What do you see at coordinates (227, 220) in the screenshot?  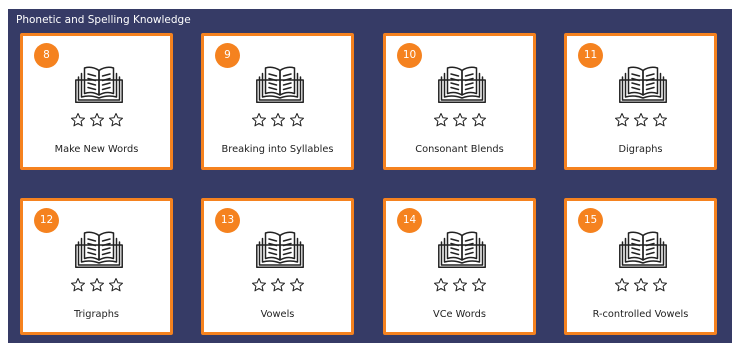 I see `number-badge: 13` at bounding box center [227, 220].